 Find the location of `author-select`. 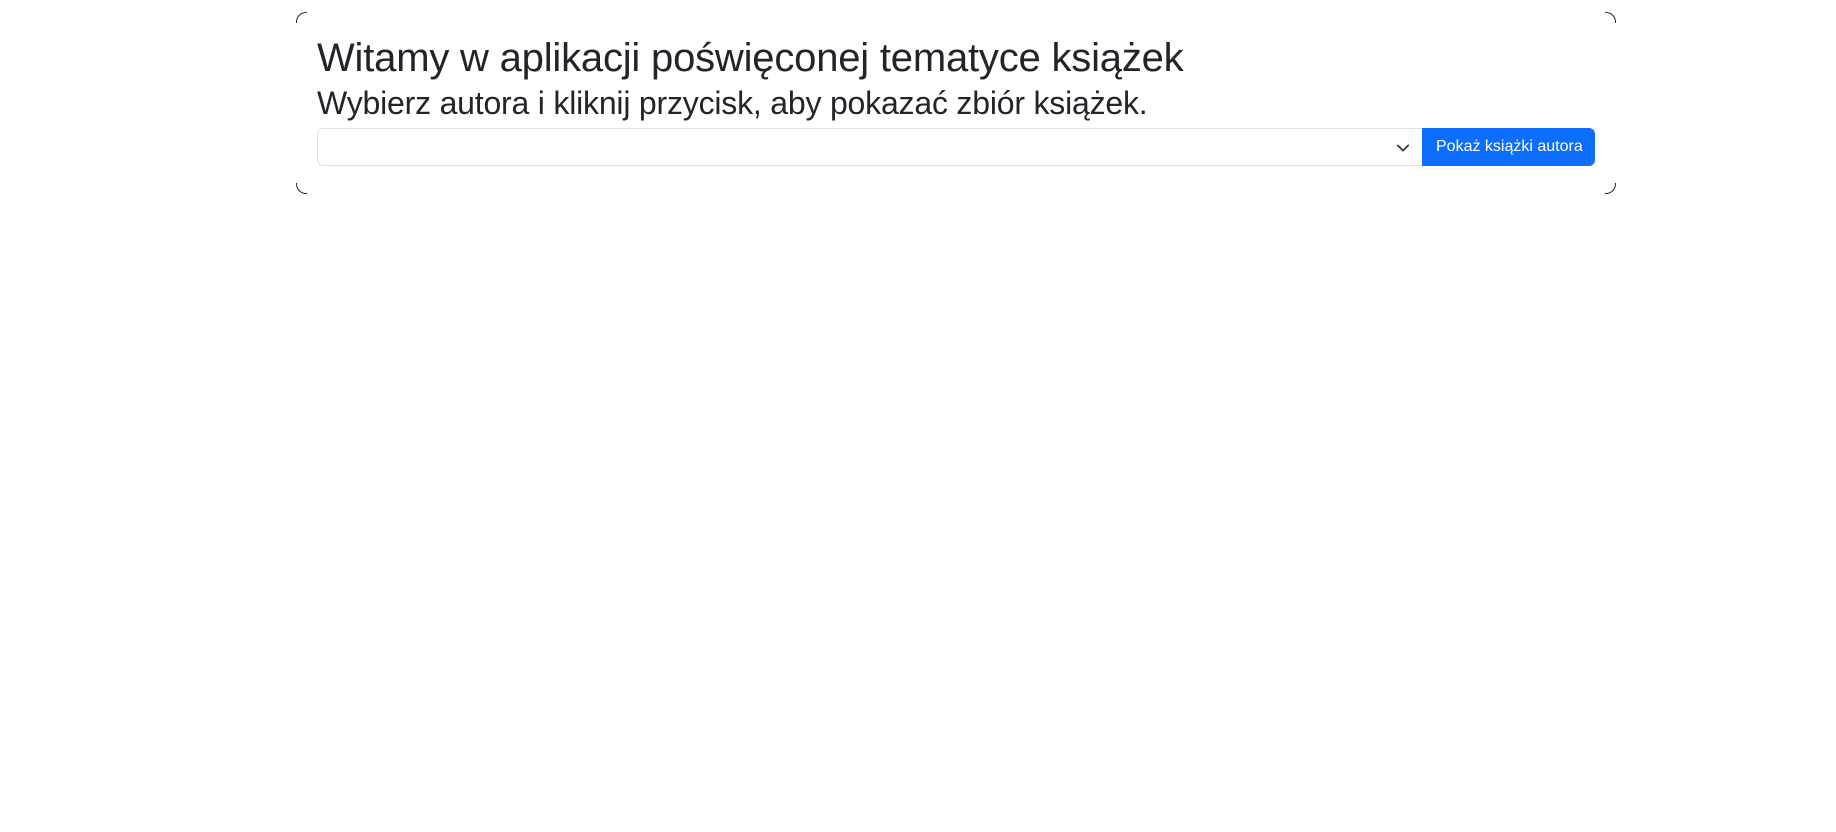

author-select is located at coordinates (869, 147).